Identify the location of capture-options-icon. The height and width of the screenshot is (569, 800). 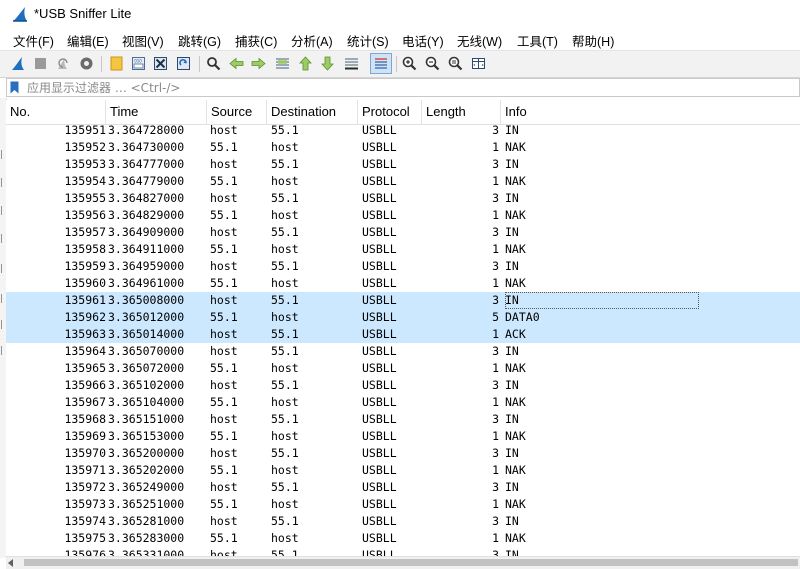
(86, 63).